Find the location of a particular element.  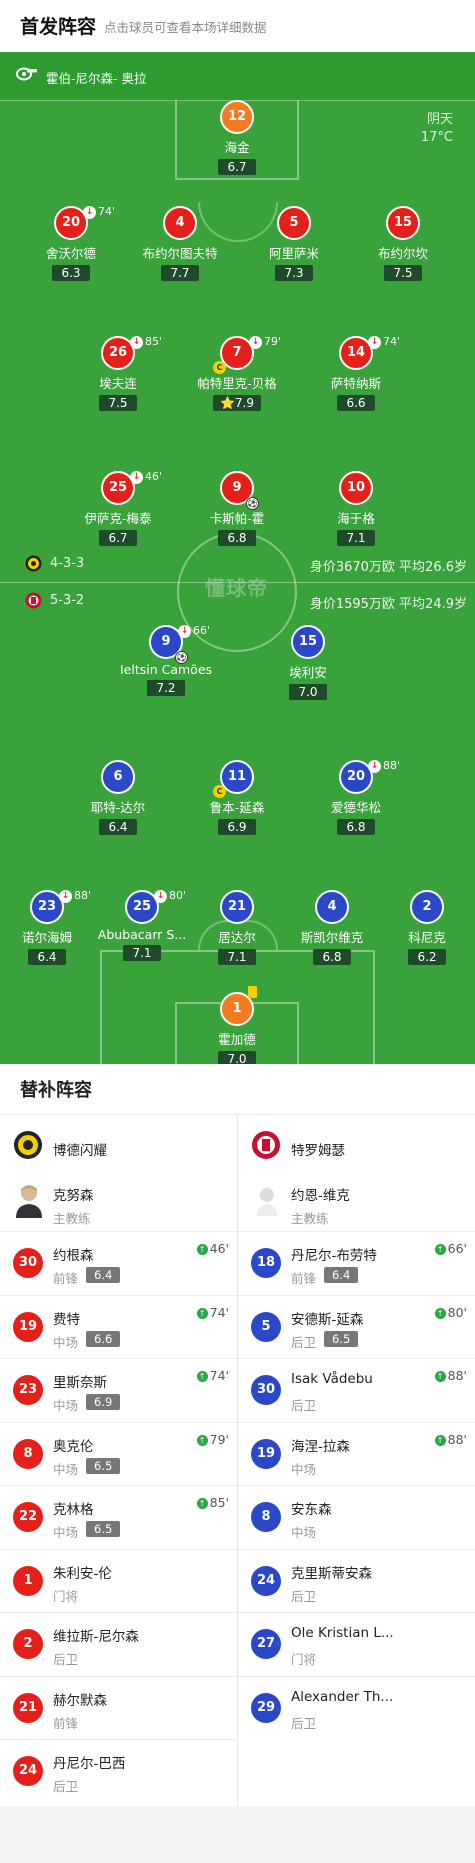

home-player-10: 10 海于格 7.1 is located at coordinates (356, 508).